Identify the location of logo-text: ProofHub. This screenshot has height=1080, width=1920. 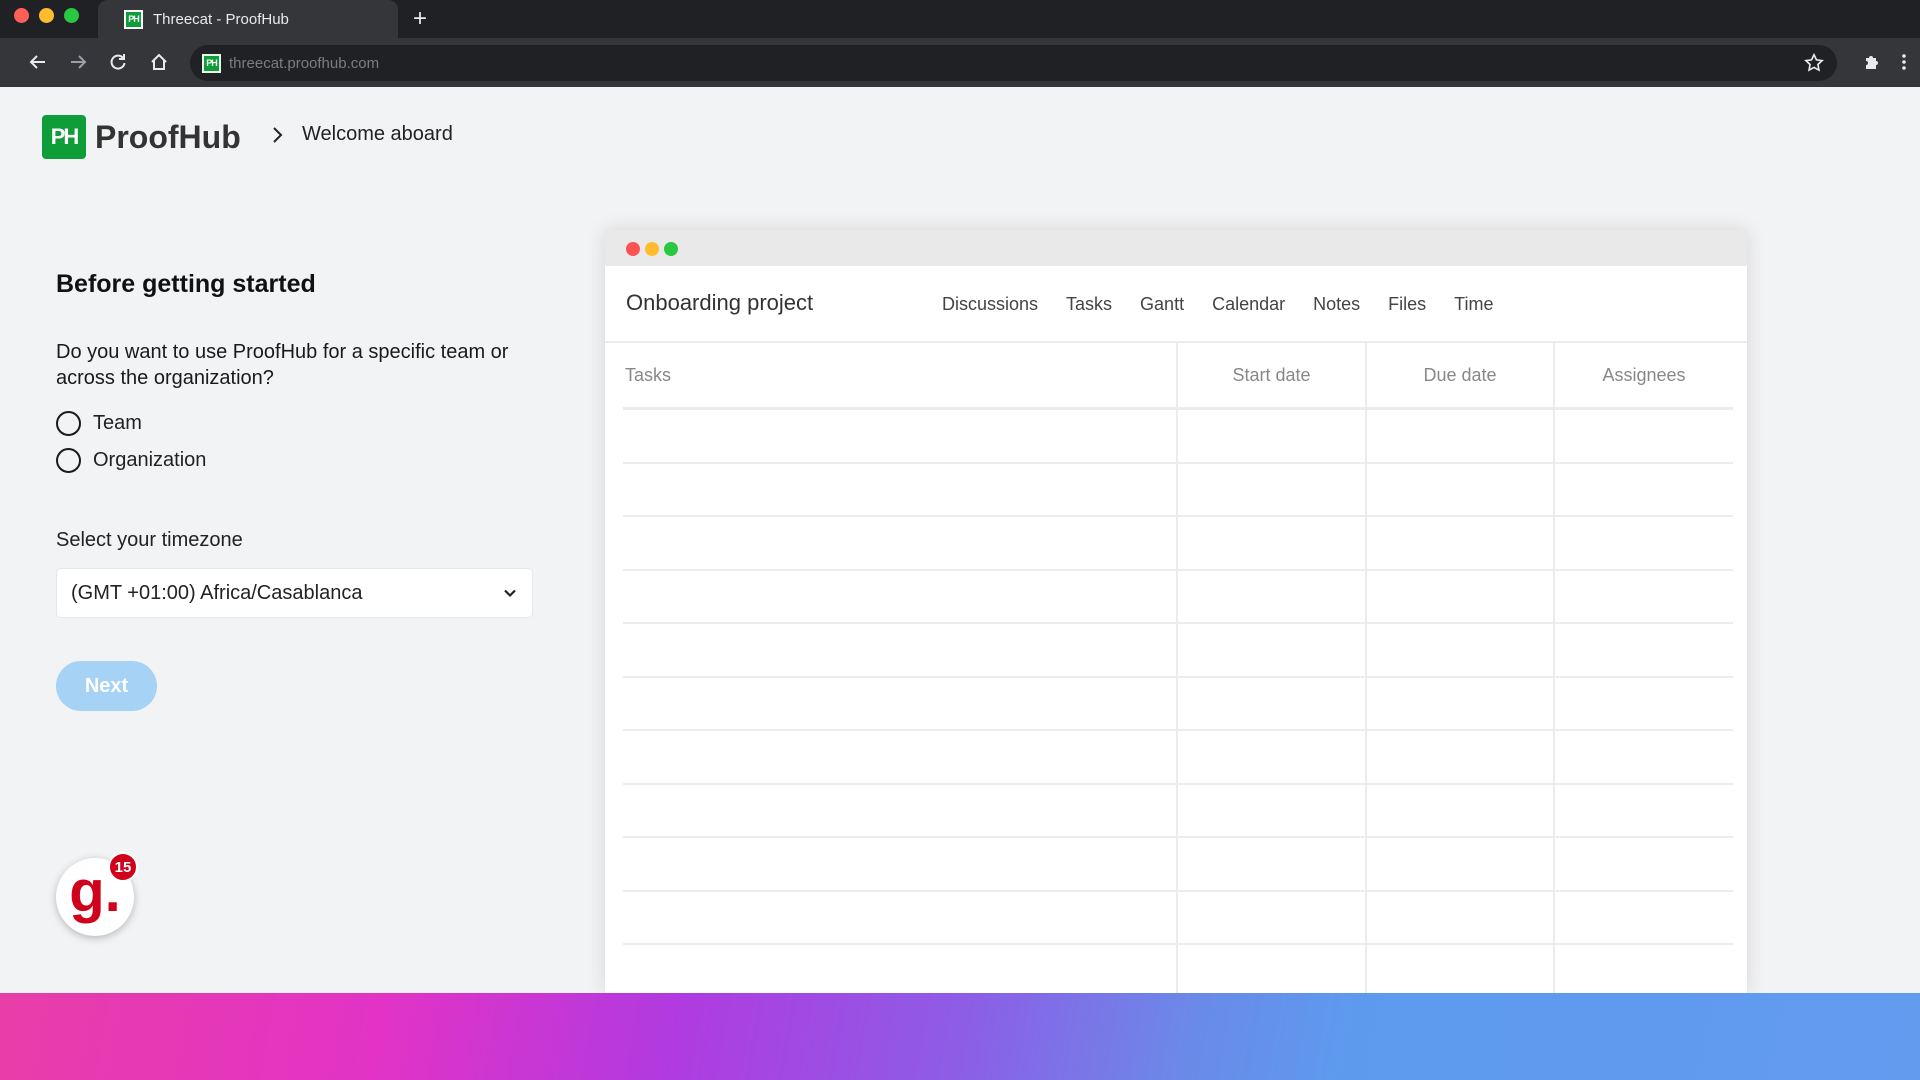
(168, 136).